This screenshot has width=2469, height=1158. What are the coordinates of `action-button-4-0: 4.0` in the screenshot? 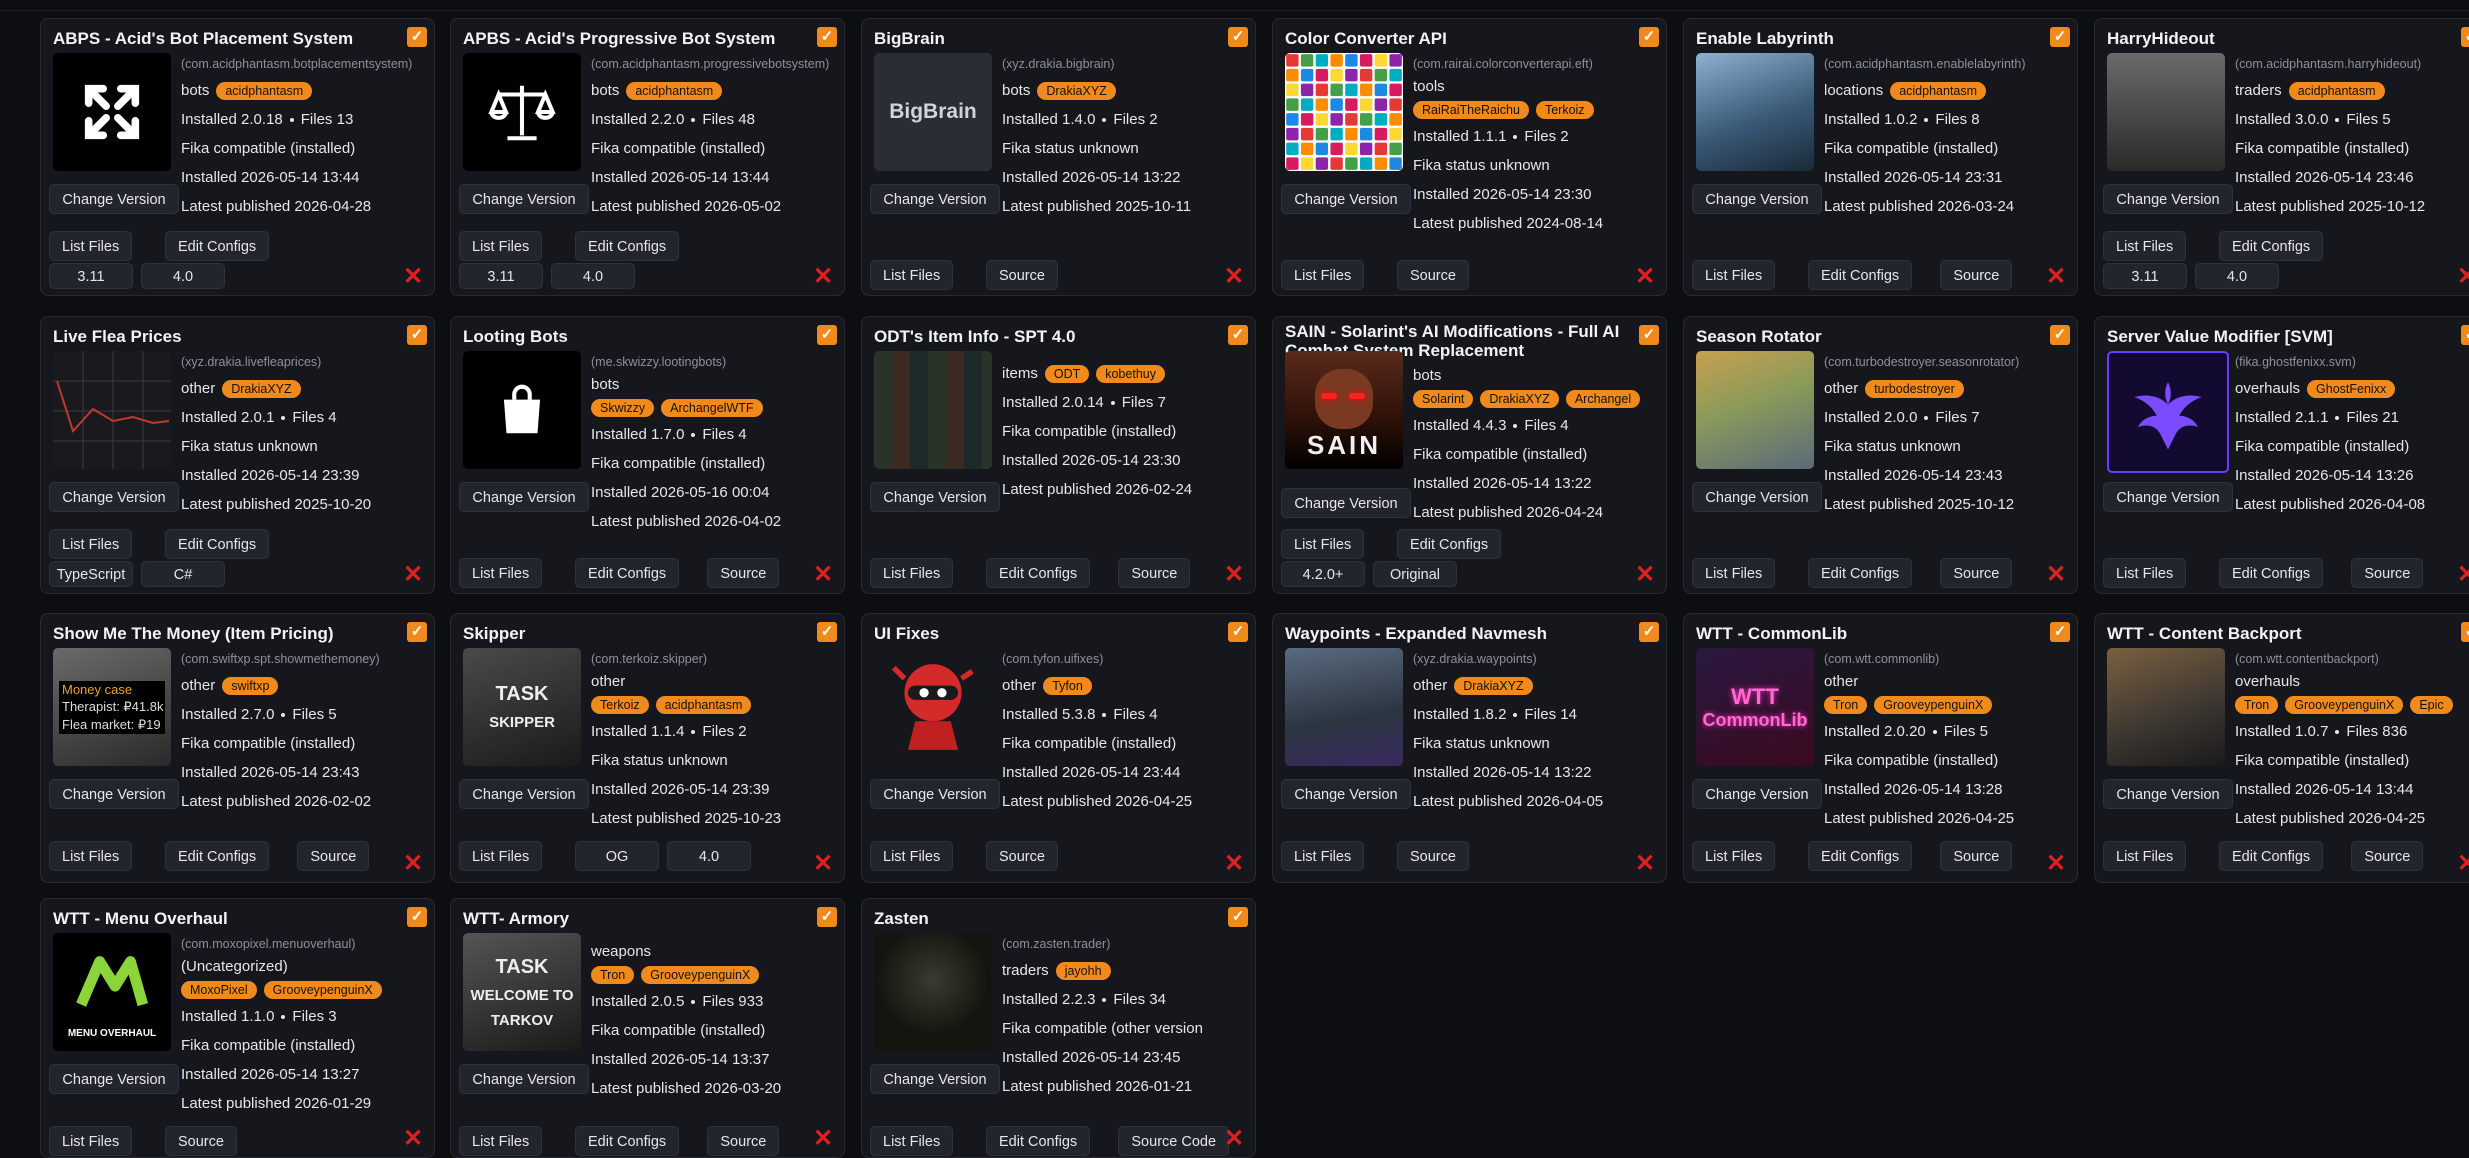 It's located at (709, 856).